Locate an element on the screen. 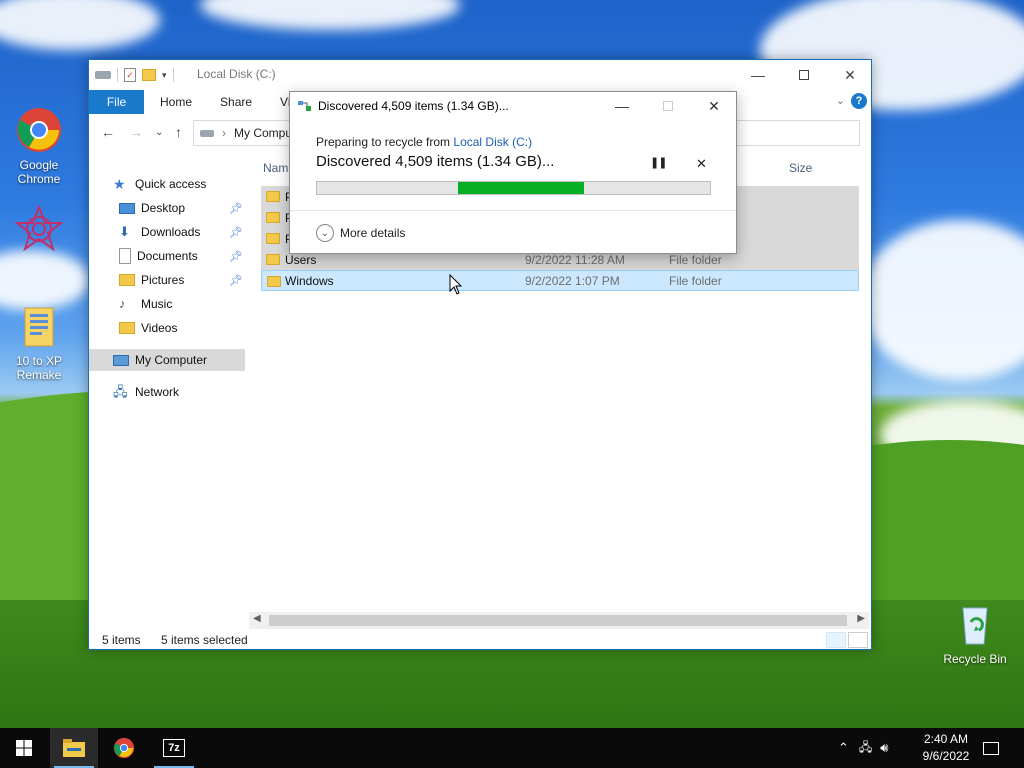  desktop-icon-label: Recycle Bin is located at coordinates (975, 659).